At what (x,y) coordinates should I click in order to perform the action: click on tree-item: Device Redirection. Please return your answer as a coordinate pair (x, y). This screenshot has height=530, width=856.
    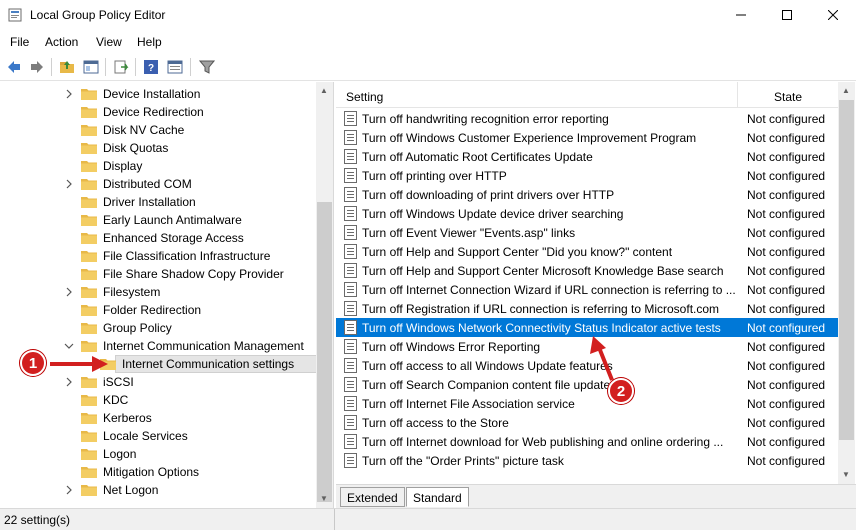
    Looking at the image, I should click on (158, 112).